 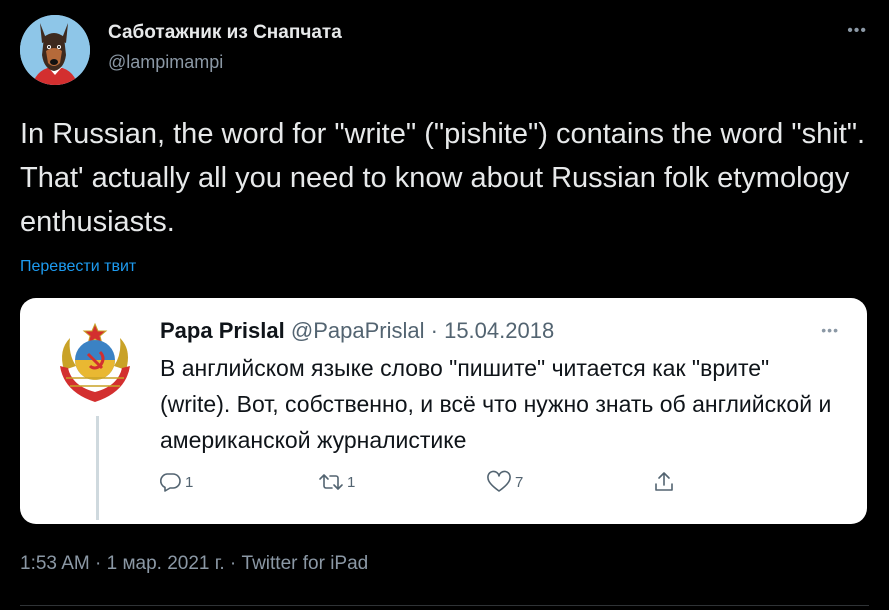 I want to click on quoted-more-options-icon: •••, so click(x=830, y=330).